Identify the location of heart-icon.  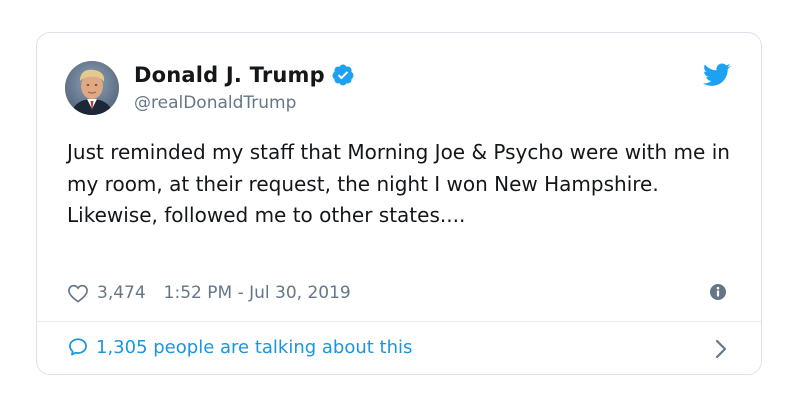
(78, 293).